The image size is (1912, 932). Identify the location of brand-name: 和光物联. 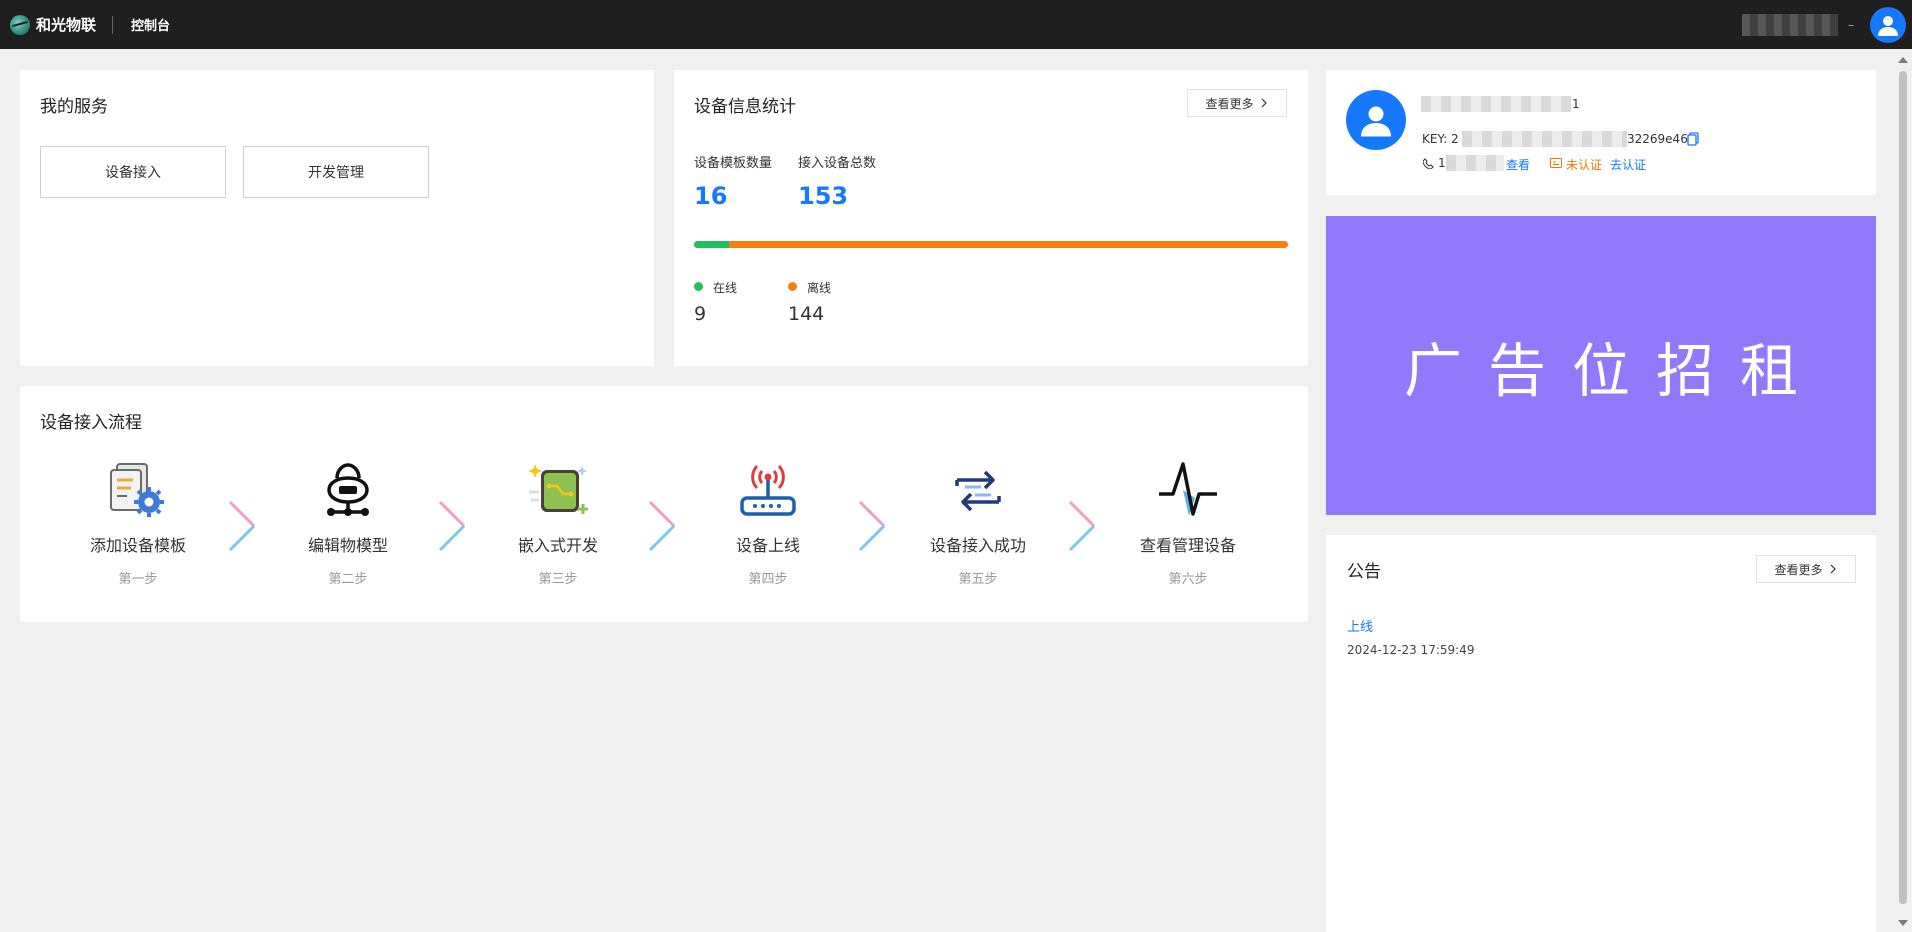
(66, 24).